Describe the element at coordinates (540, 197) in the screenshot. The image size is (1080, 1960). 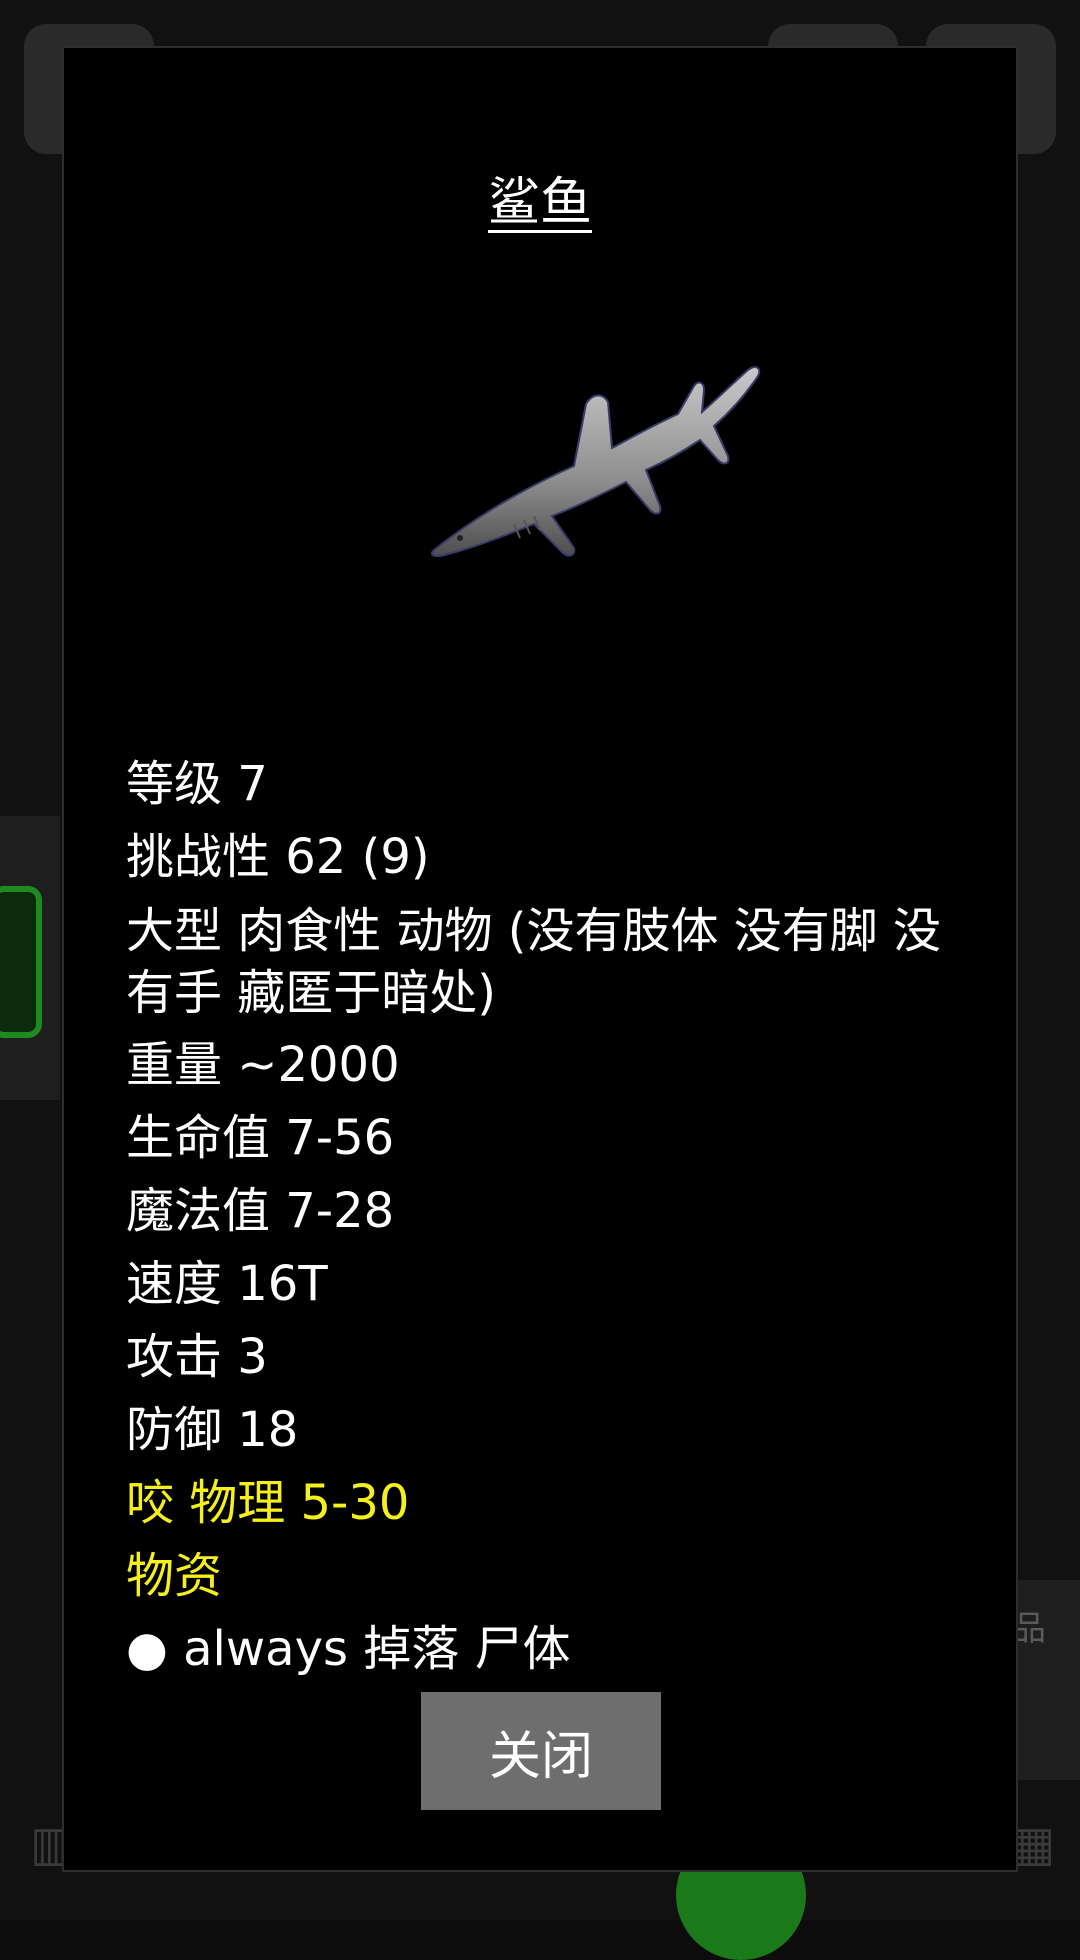
I see `creature-name-title: 鲨鱼` at that location.